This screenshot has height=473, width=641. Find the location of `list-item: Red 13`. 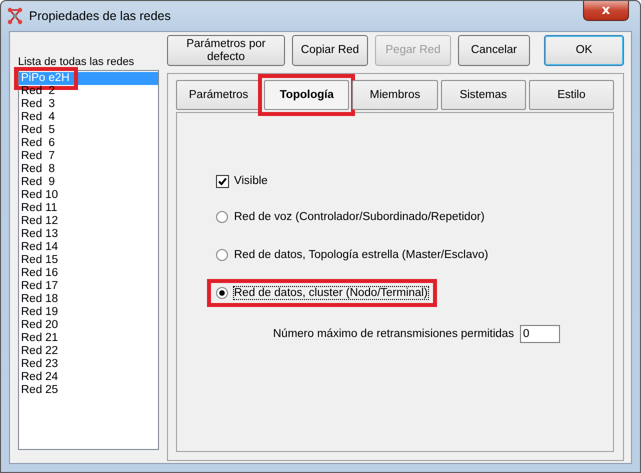

list-item: Red 13 is located at coordinates (88, 234).